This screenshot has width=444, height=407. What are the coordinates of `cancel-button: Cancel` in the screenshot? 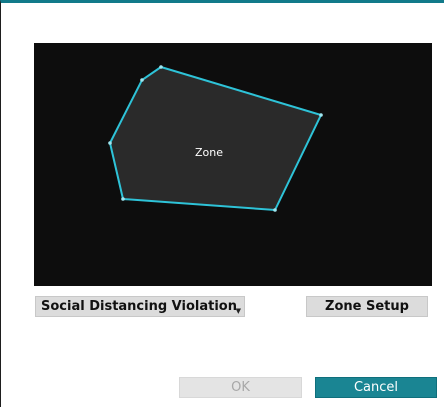 It's located at (376, 387).